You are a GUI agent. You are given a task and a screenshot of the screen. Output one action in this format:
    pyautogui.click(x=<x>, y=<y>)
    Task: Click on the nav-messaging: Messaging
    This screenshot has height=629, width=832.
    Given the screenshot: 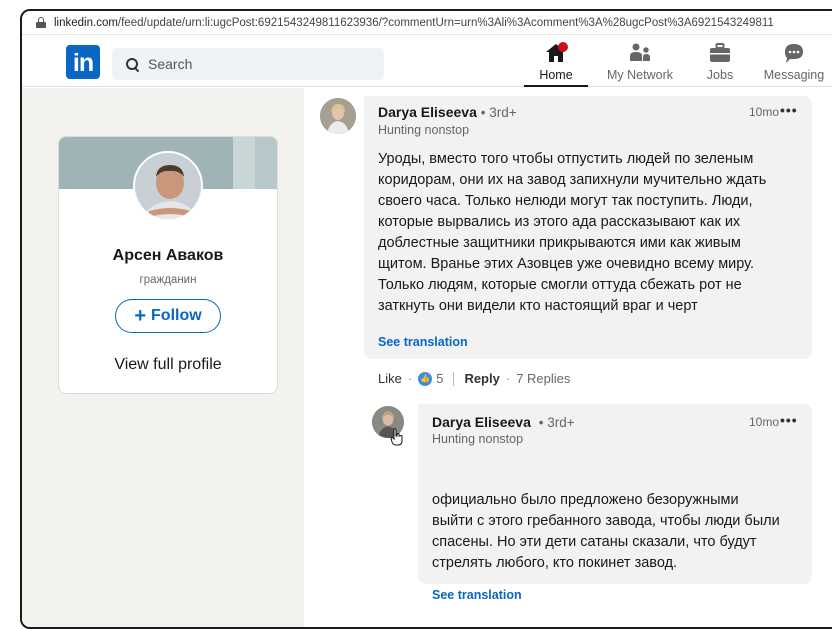 What is the action you would take?
    pyautogui.click(x=794, y=62)
    